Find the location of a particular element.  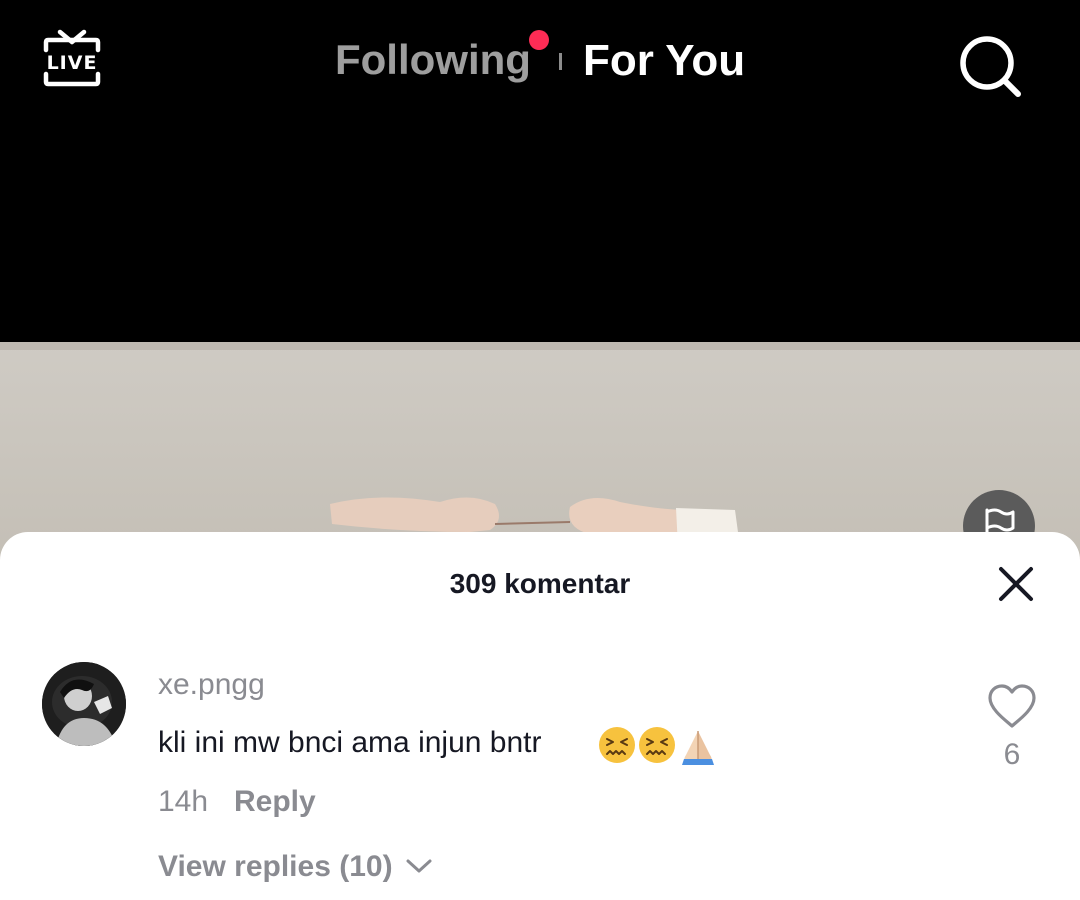

tab-divider is located at coordinates (560, 61).